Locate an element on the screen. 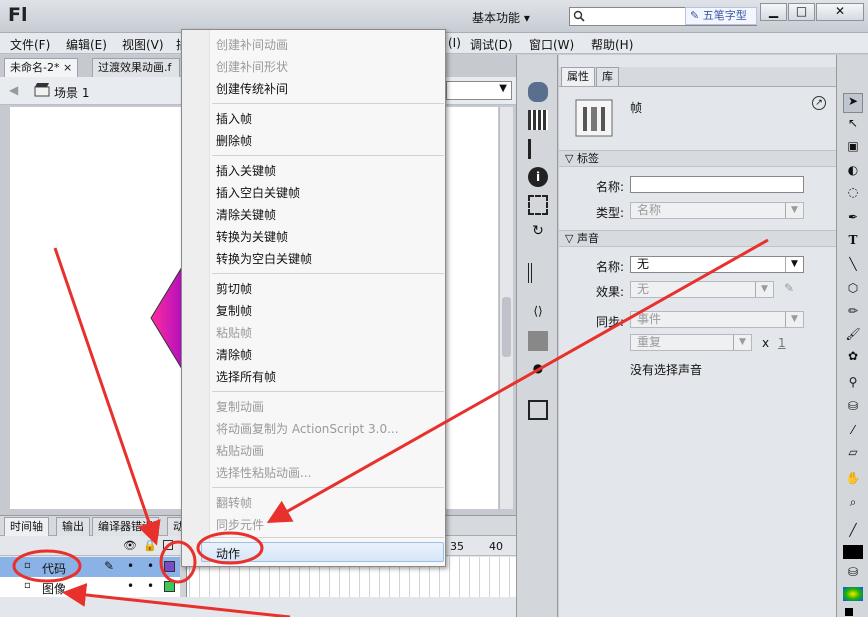 This screenshot has width=868, height=617. repeat-count: 1 is located at coordinates (782, 343).